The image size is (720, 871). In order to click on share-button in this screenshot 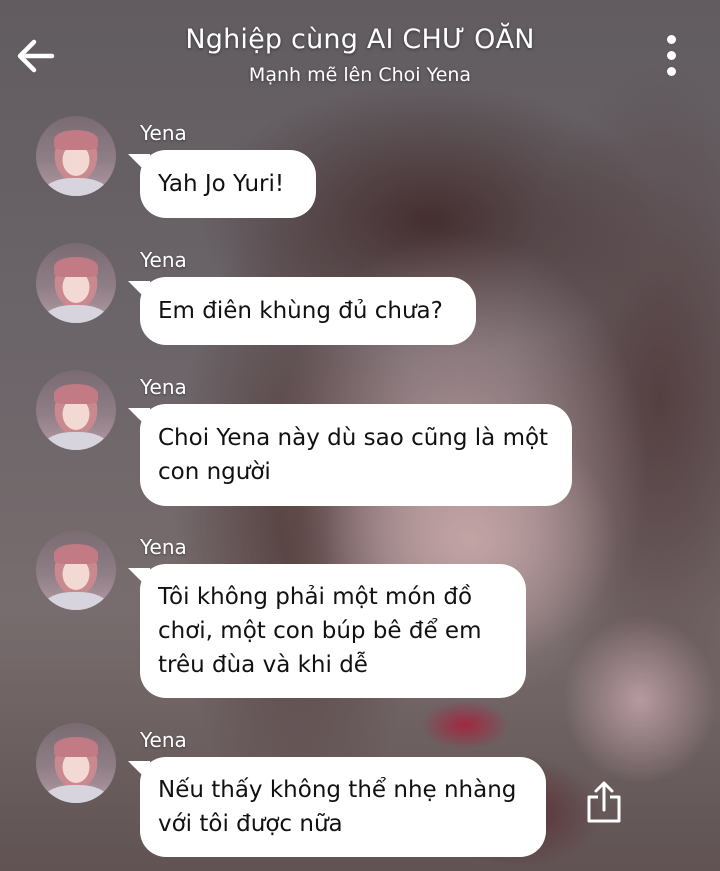, I will do `click(604, 802)`.